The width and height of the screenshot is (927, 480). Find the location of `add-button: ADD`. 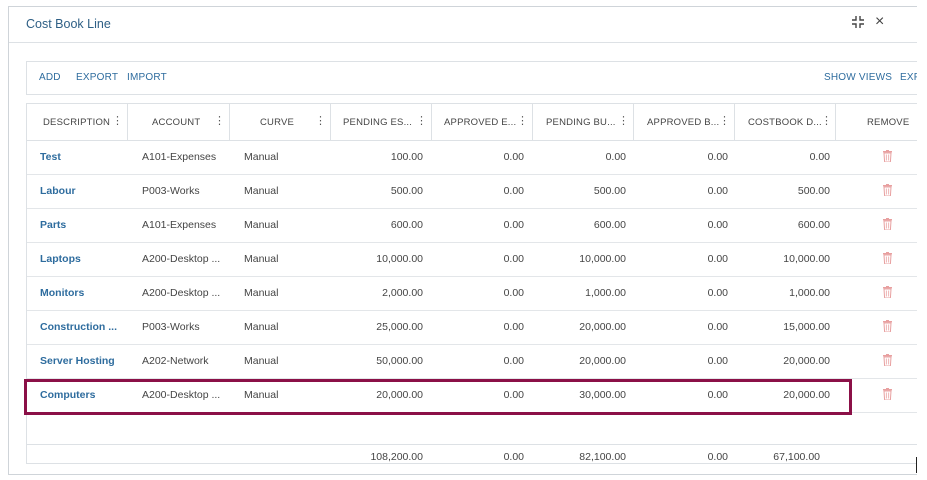

add-button: ADD is located at coordinates (50, 77).